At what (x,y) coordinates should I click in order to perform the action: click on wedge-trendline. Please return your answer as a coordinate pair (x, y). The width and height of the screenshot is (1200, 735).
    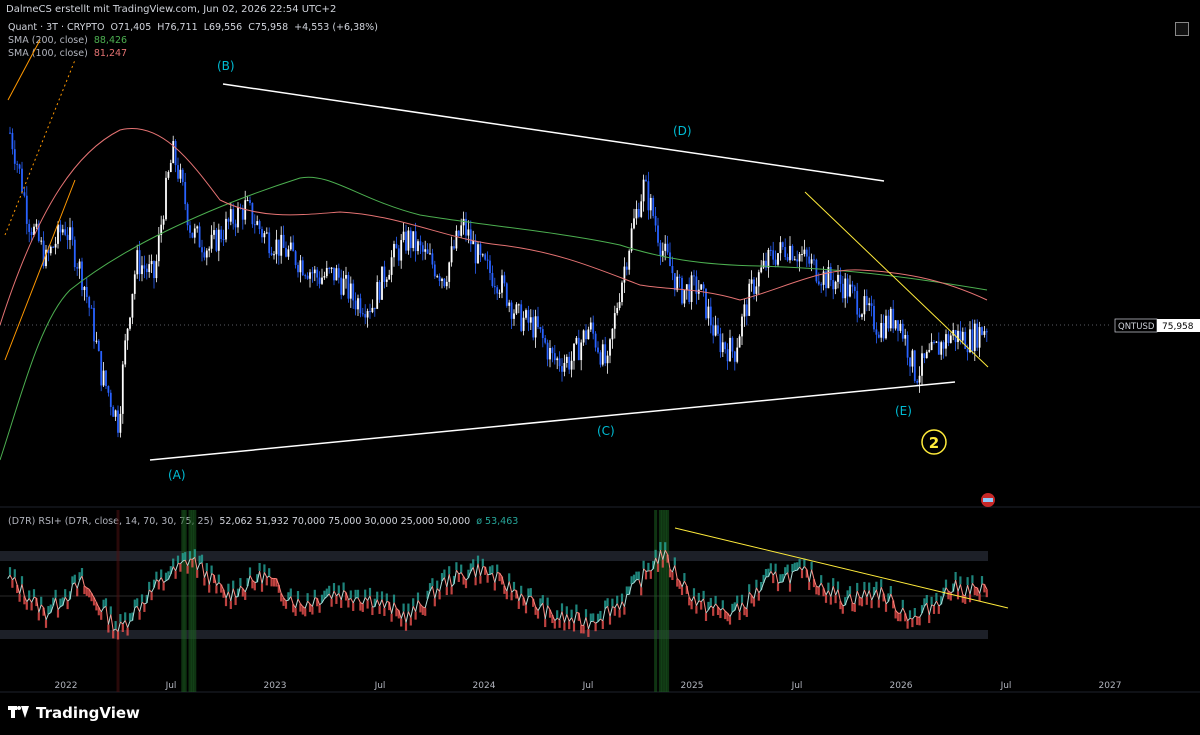
    Looking at the image, I should click on (896, 279).